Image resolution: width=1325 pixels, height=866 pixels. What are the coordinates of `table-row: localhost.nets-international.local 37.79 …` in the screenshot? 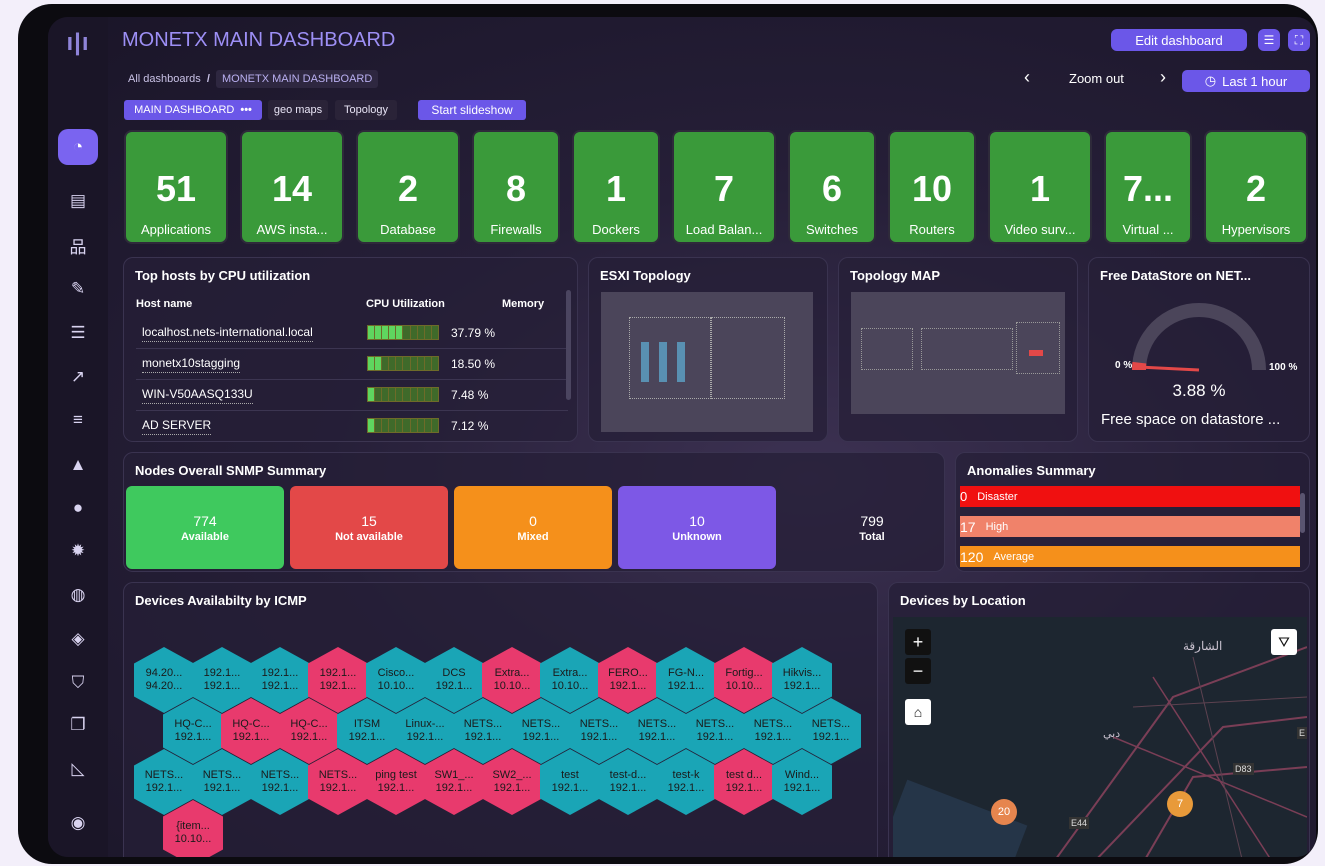 It's located at (352, 333).